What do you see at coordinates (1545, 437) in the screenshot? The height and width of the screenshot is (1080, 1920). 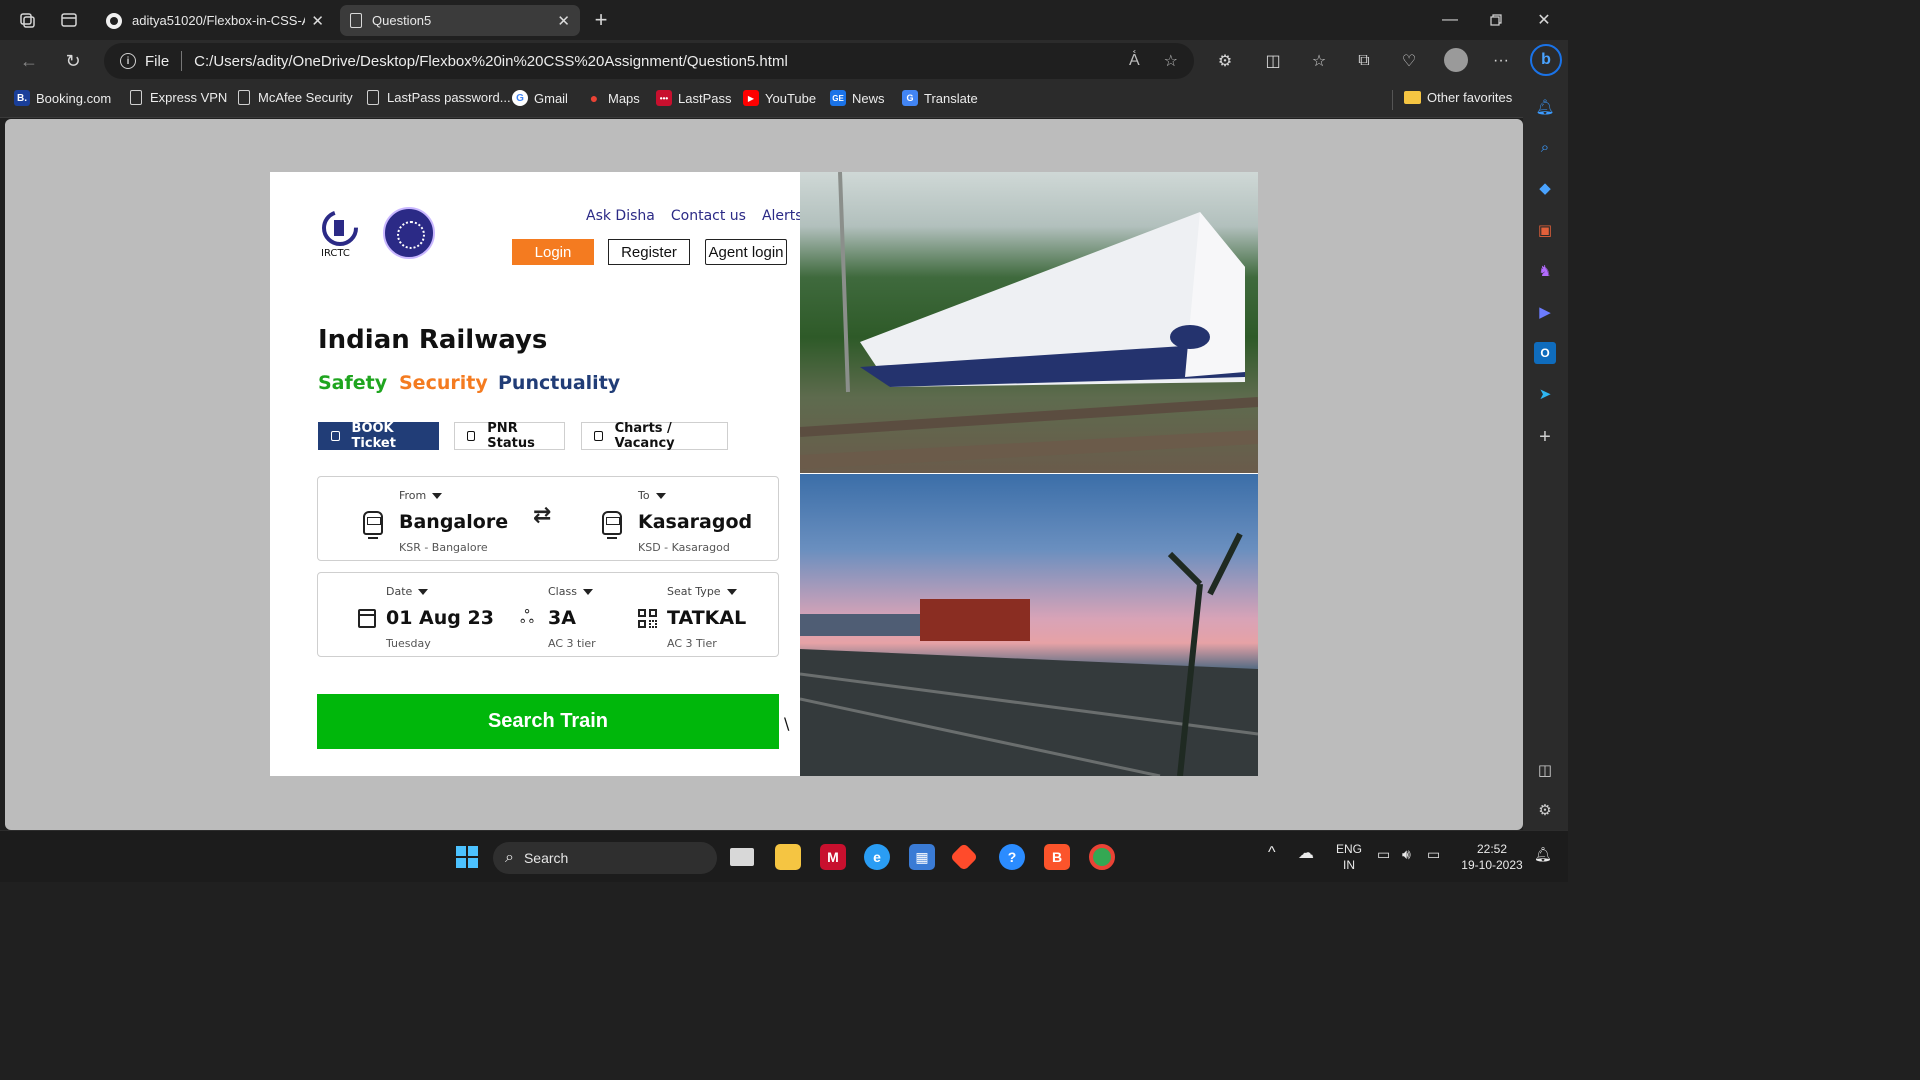 I see `add-icon: +` at bounding box center [1545, 437].